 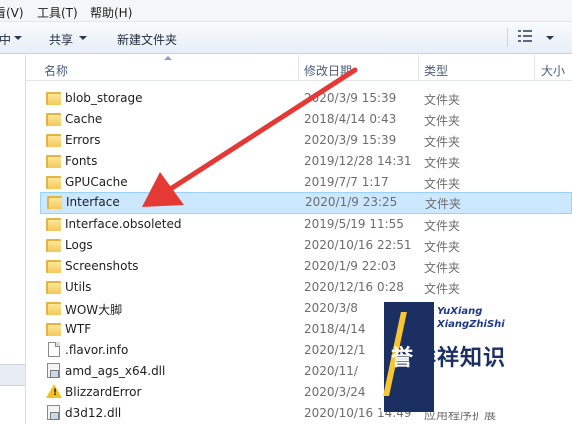 What do you see at coordinates (460, 311) in the screenshot?
I see `watermark-text: YuXiang` at bounding box center [460, 311].